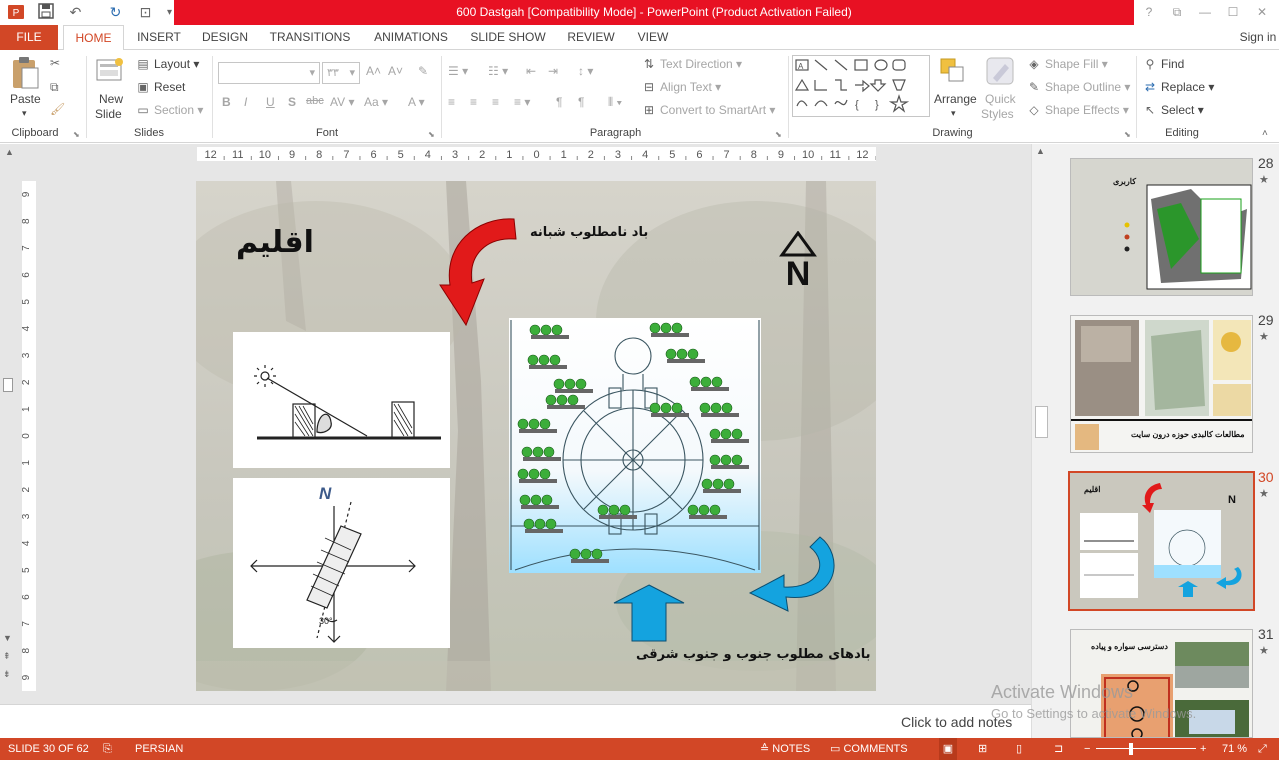 This screenshot has height=760, width=1279. What do you see at coordinates (522, 102) in the screenshot?
I see `justify-icon: ≡ ▾` at bounding box center [522, 102].